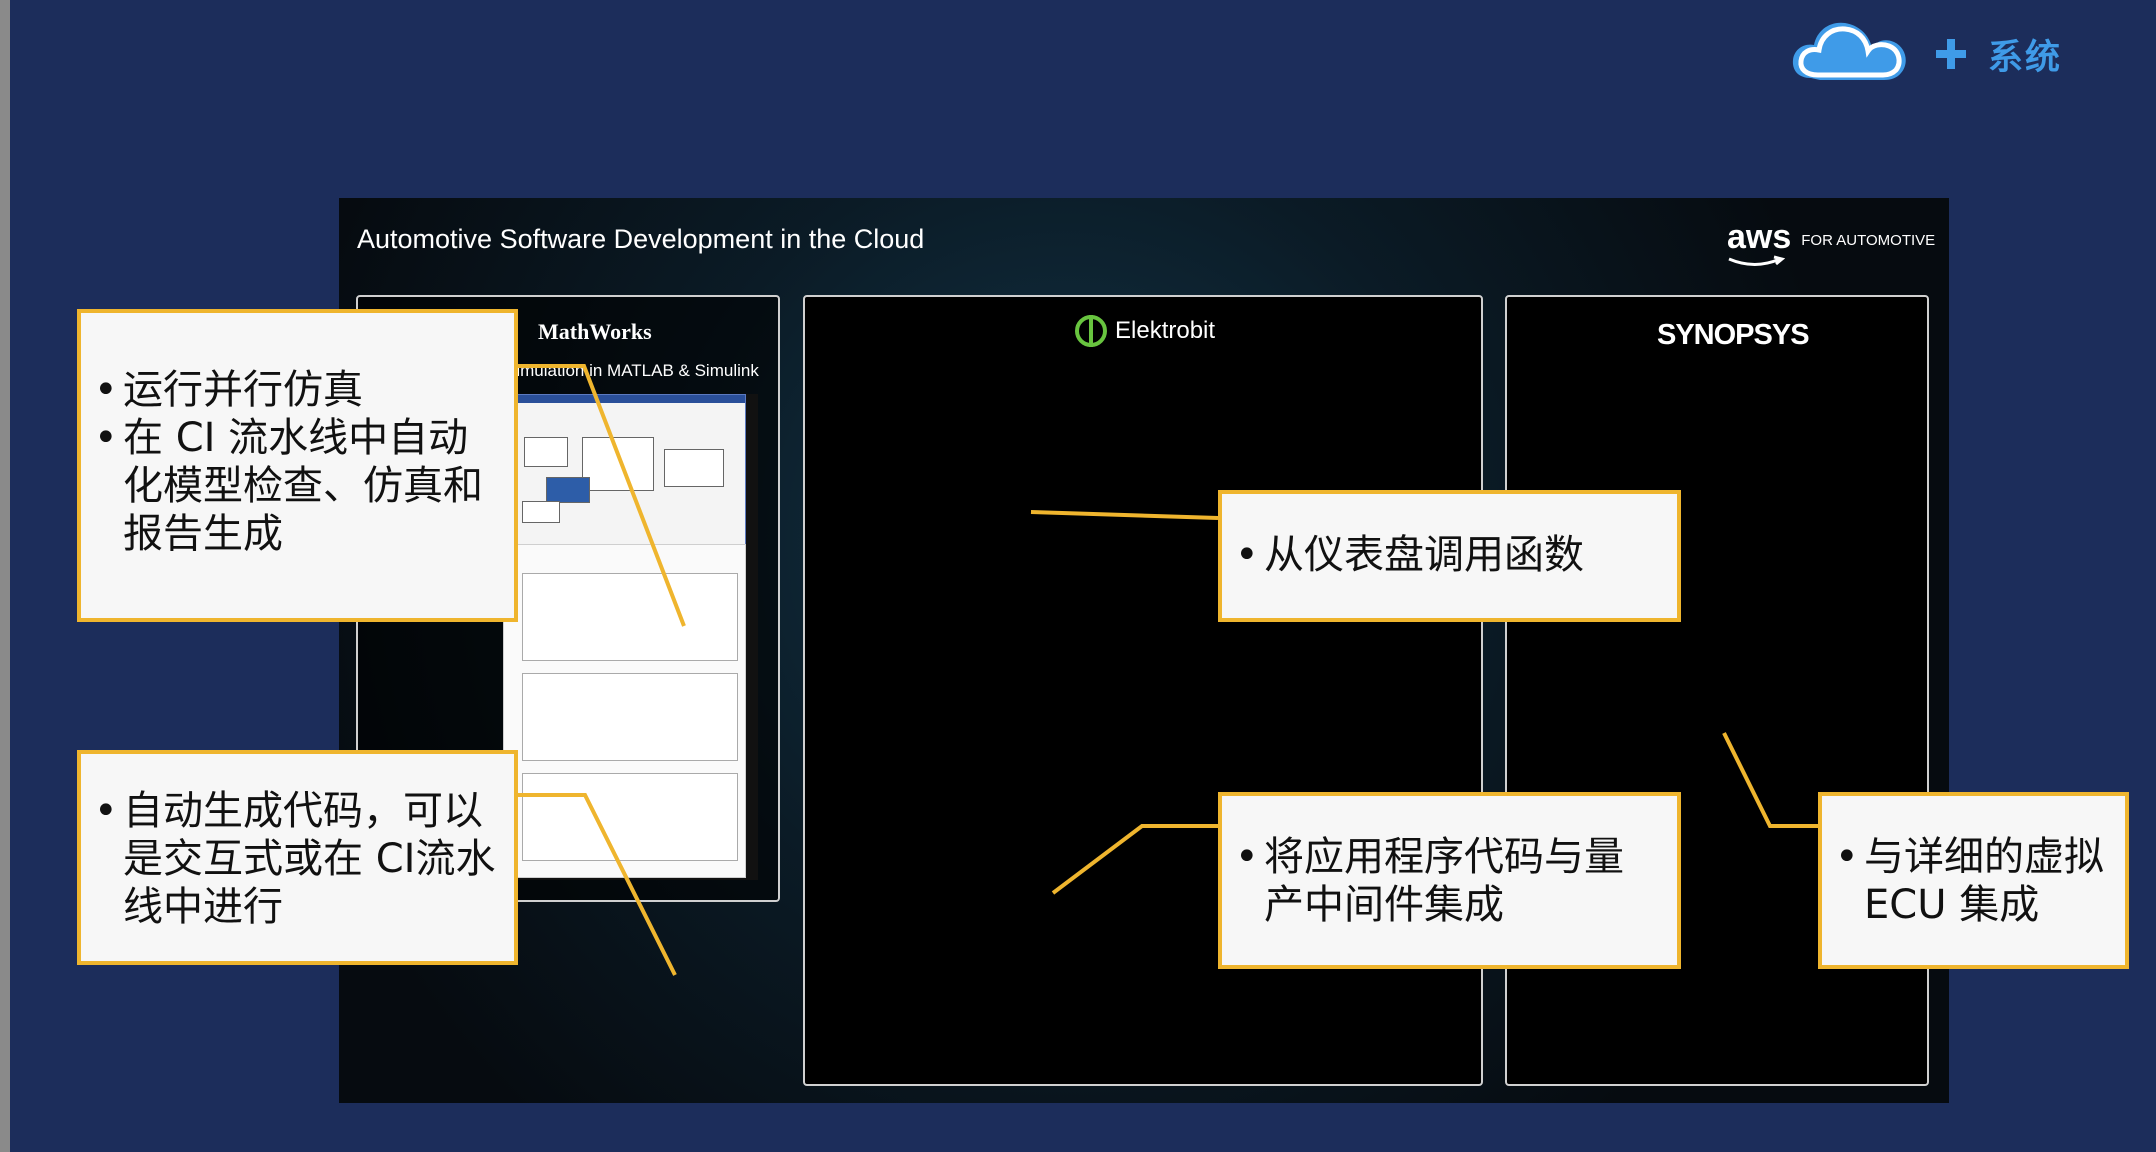 This screenshot has width=2156, height=1152. I want to click on cloud-icon, so click(1849, 51).